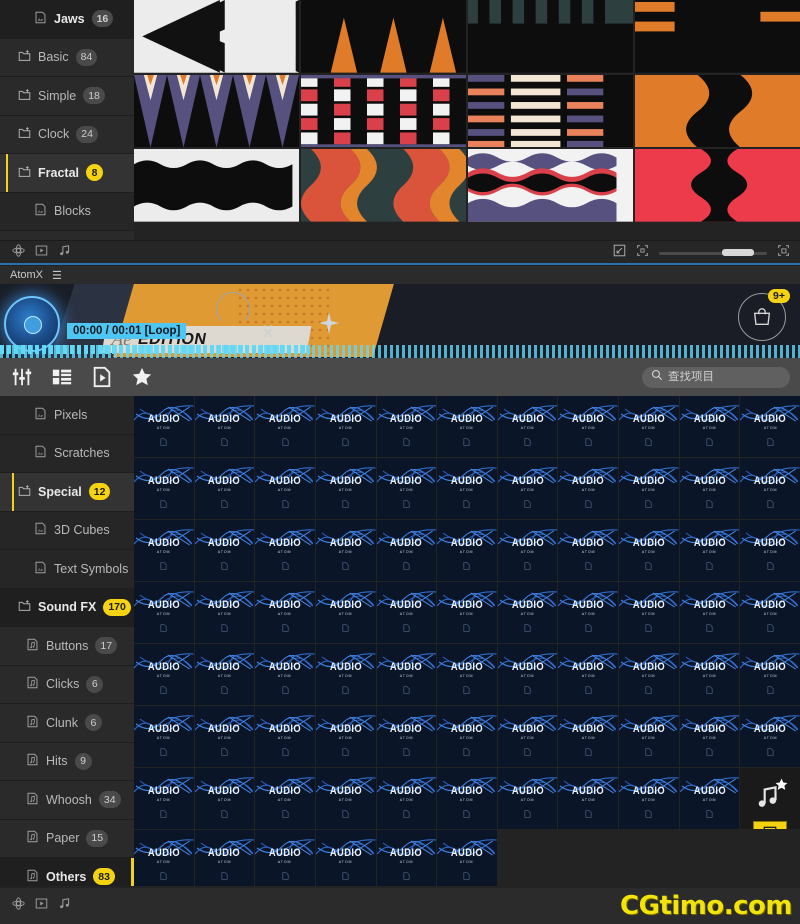  I want to click on add-to-comp-icon, so click(770, 825).